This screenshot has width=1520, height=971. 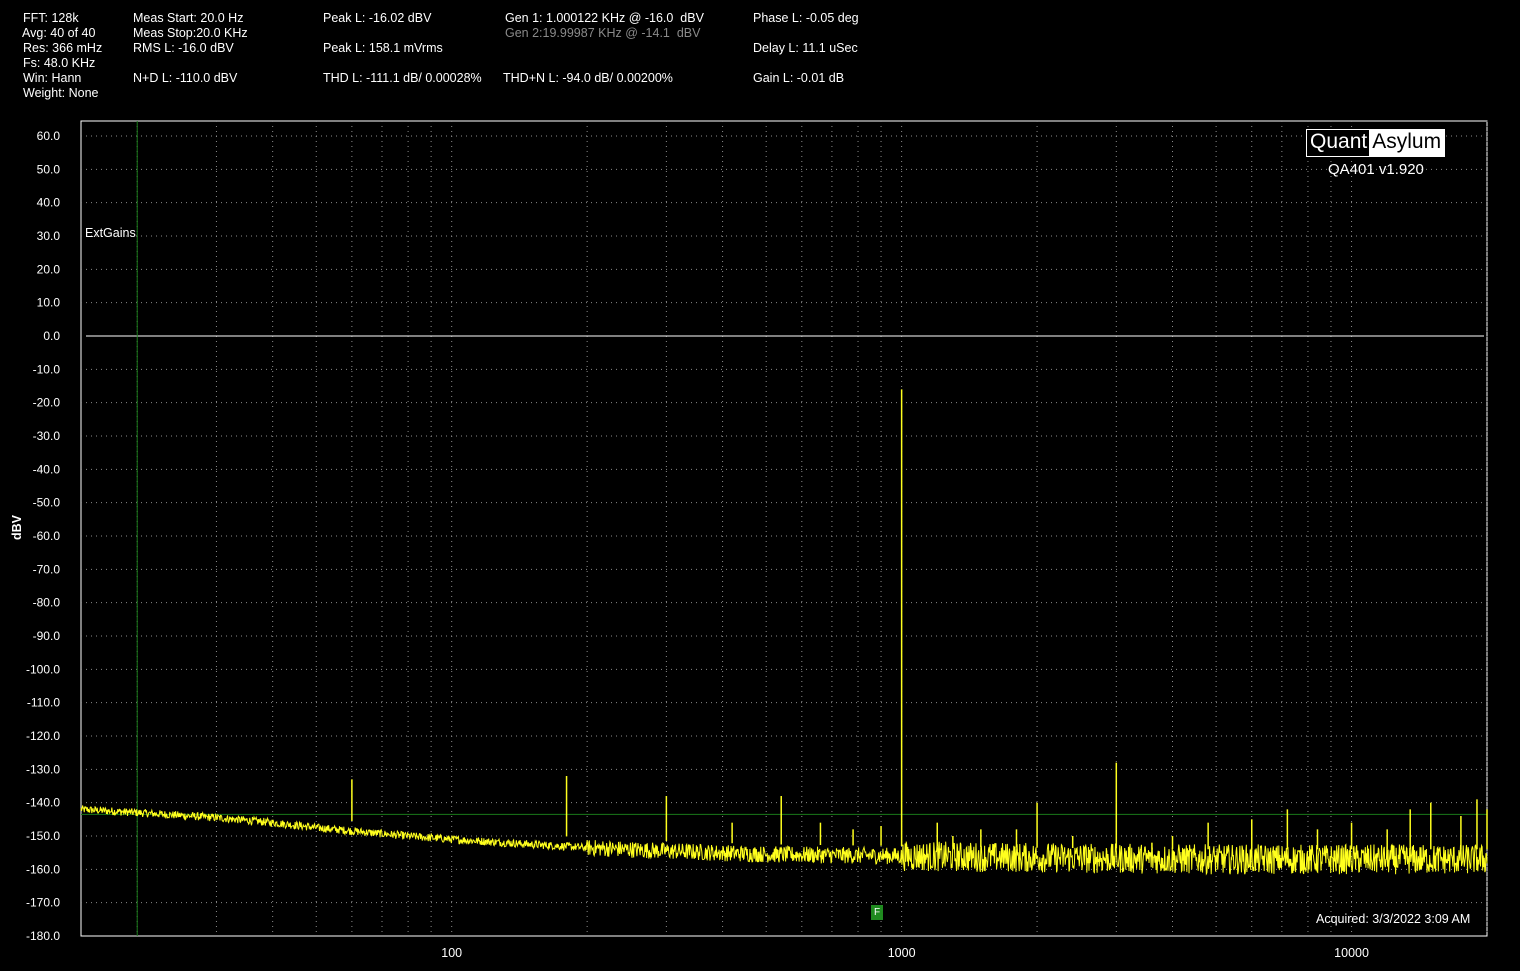 What do you see at coordinates (47, 536) in the screenshot?
I see `y-tick-label: -60.0` at bounding box center [47, 536].